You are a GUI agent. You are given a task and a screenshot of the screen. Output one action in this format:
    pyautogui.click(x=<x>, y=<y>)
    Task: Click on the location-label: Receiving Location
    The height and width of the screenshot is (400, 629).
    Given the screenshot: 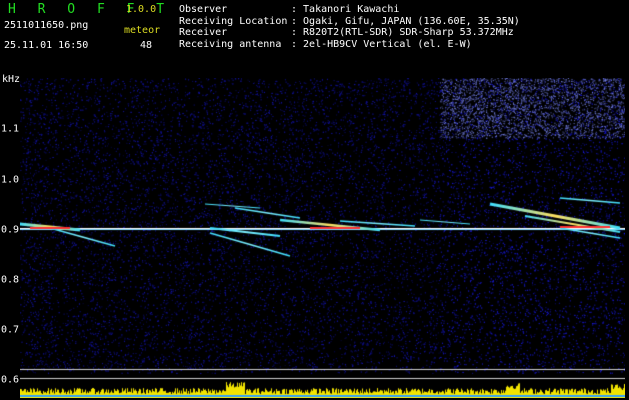 What is the action you would take?
    pyautogui.click(x=233, y=21)
    